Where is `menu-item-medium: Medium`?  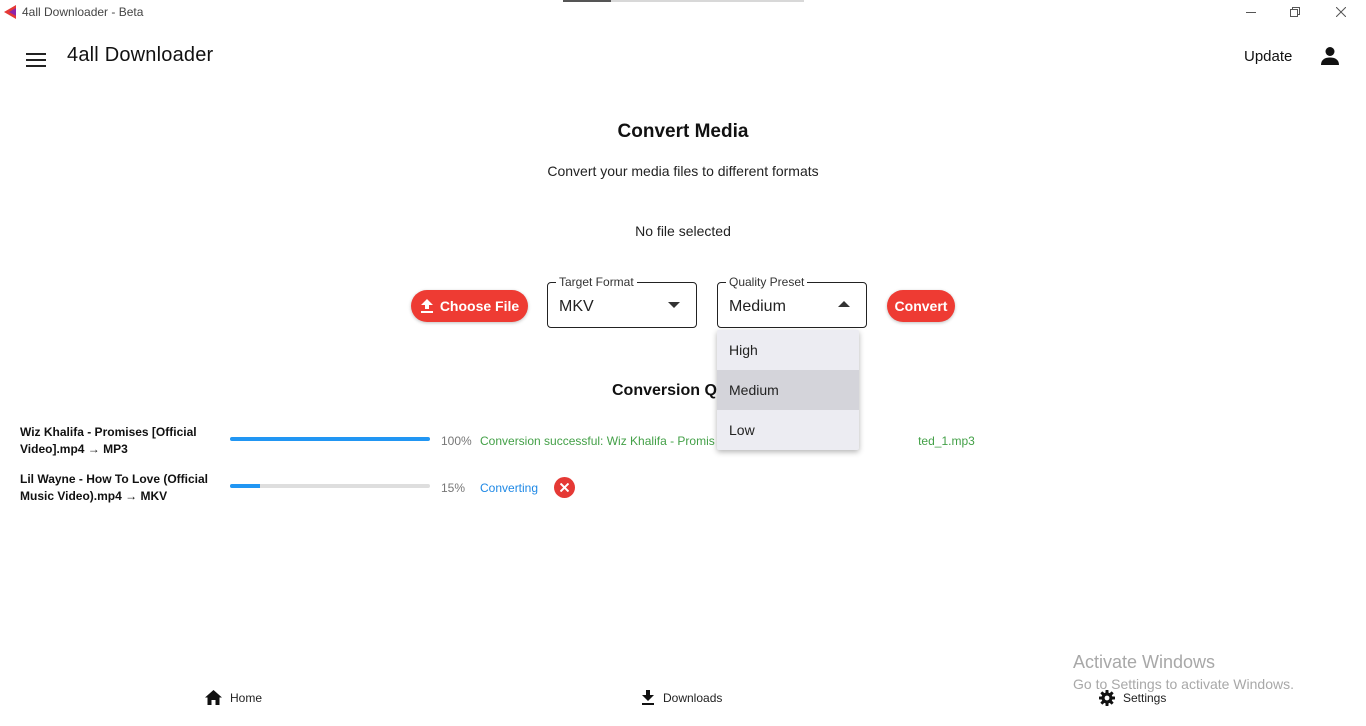 menu-item-medium: Medium is located at coordinates (788, 390).